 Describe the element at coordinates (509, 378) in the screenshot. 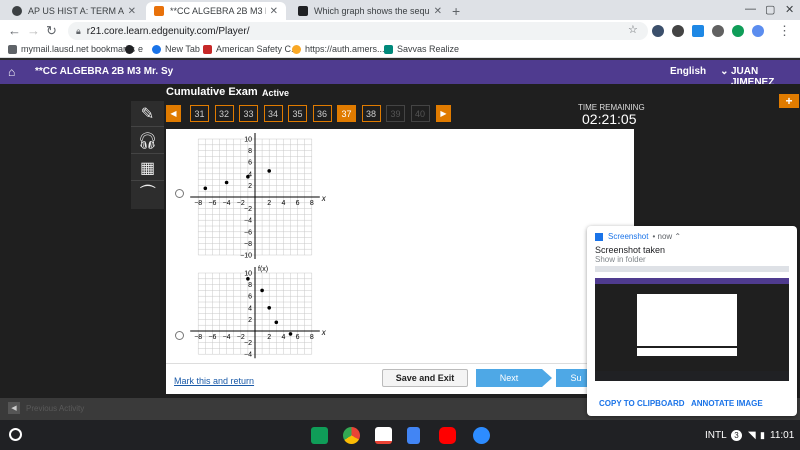

I see `next-button: Next` at that location.